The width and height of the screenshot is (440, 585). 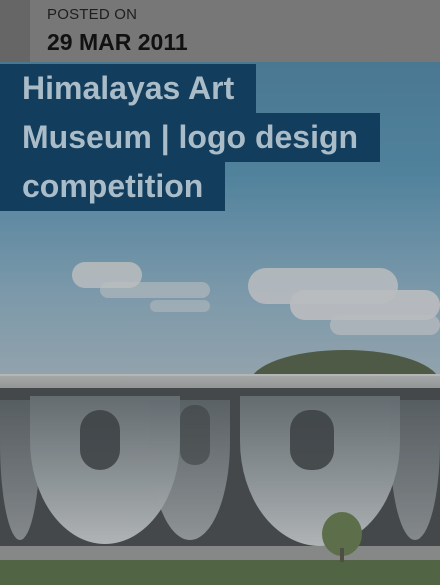 What do you see at coordinates (190, 137) in the screenshot?
I see `post-title-line: Museum | logo design` at bounding box center [190, 137].